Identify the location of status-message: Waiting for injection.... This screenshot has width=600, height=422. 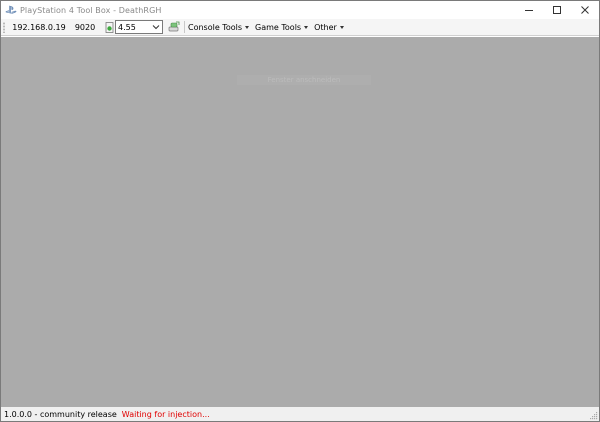
(165, 414).